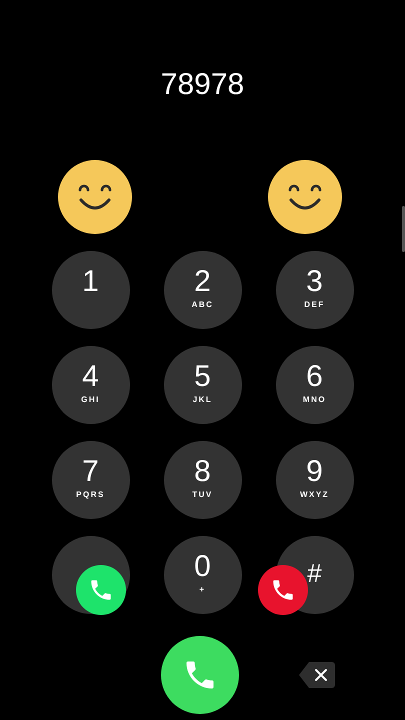 The image size is (405, 720). I want to click on dial-key: 8 TUV, so click(203, 480).